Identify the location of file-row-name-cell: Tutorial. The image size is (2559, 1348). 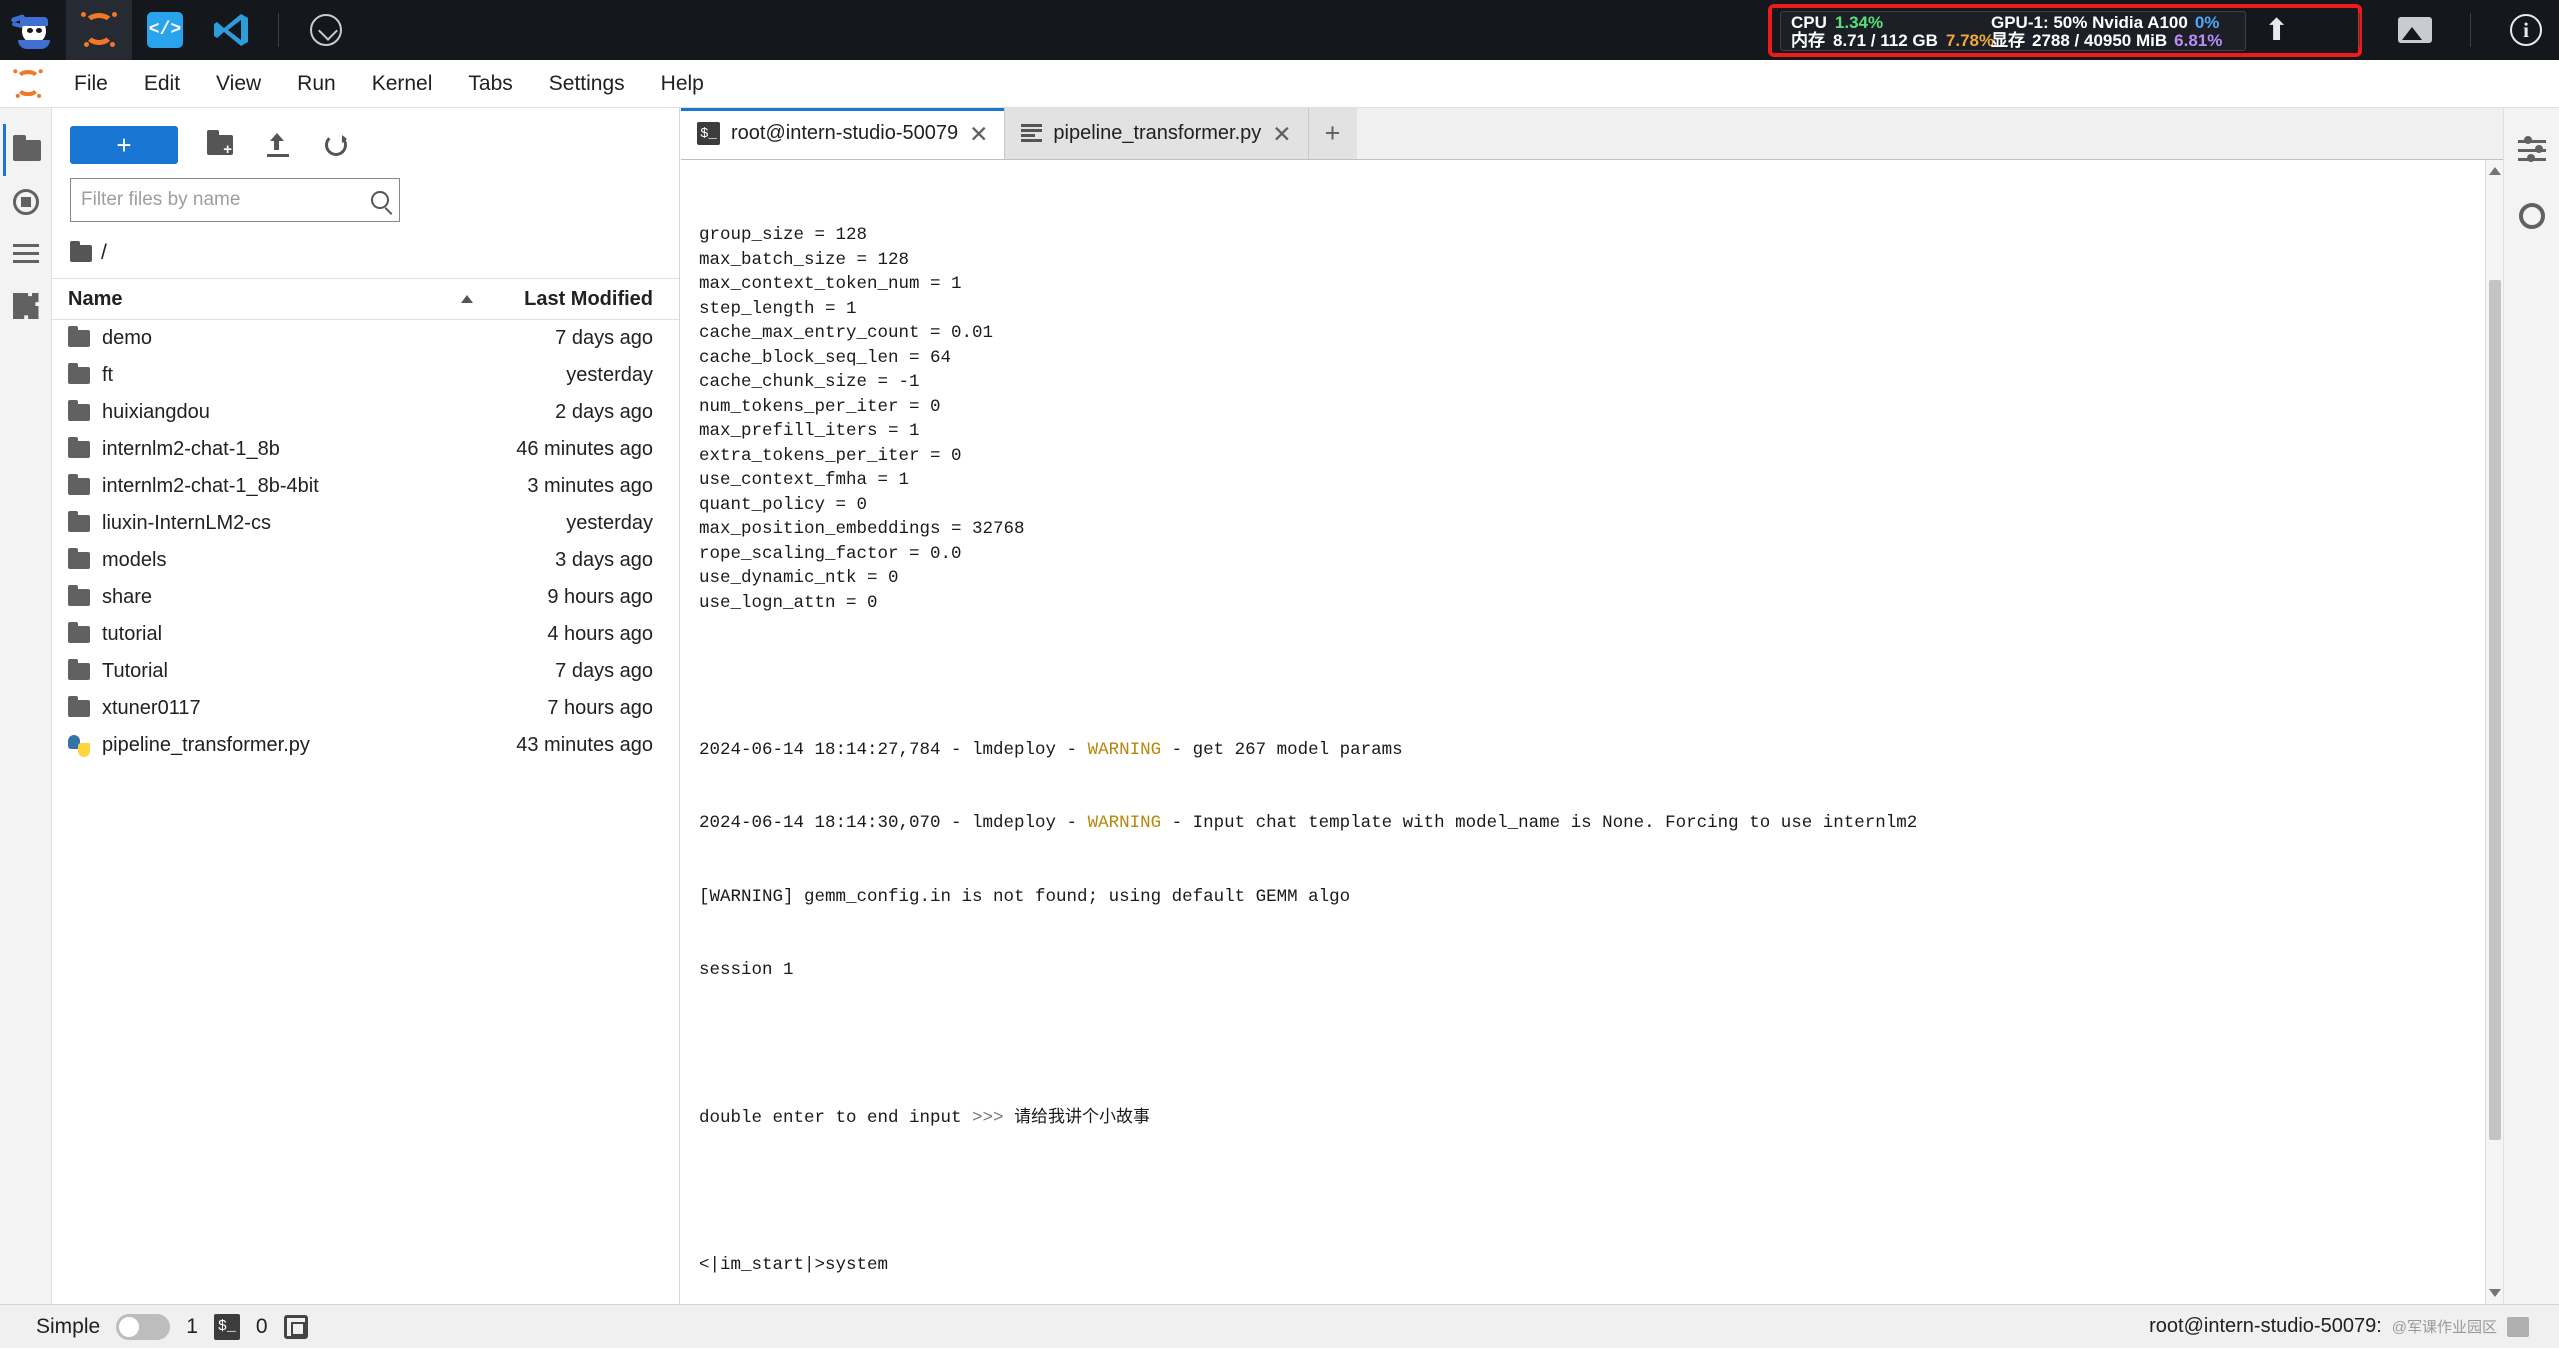
(265, 671).